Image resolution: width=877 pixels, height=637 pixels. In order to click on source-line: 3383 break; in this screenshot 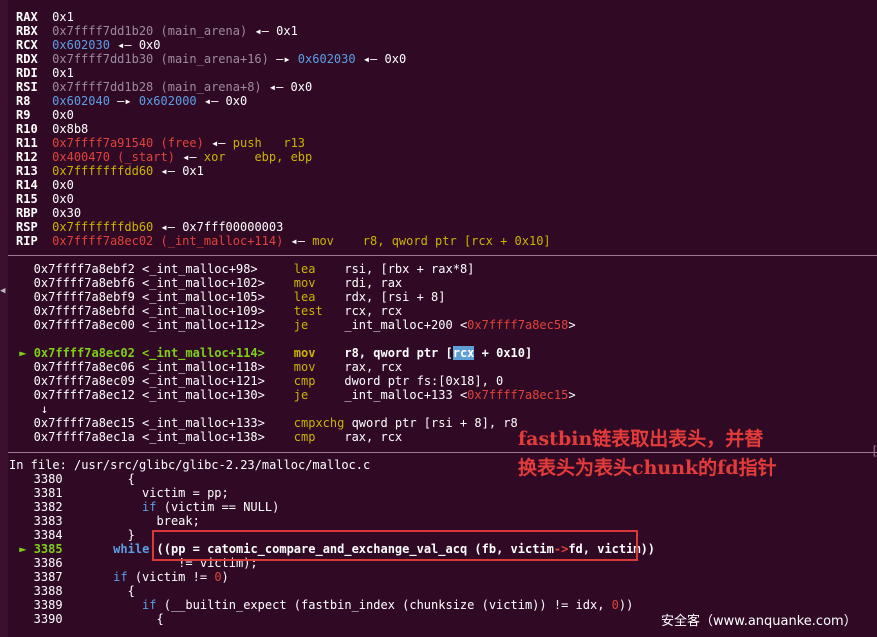, I will do `click(106, 521)`.